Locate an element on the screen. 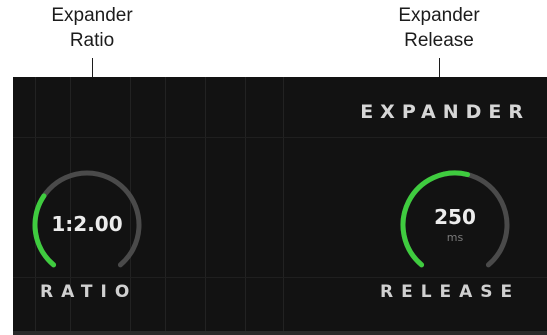 Image resolution: width=547 pixels, height=335 pixels. callout-line2: Ratio is located at coordinates (92, 40).